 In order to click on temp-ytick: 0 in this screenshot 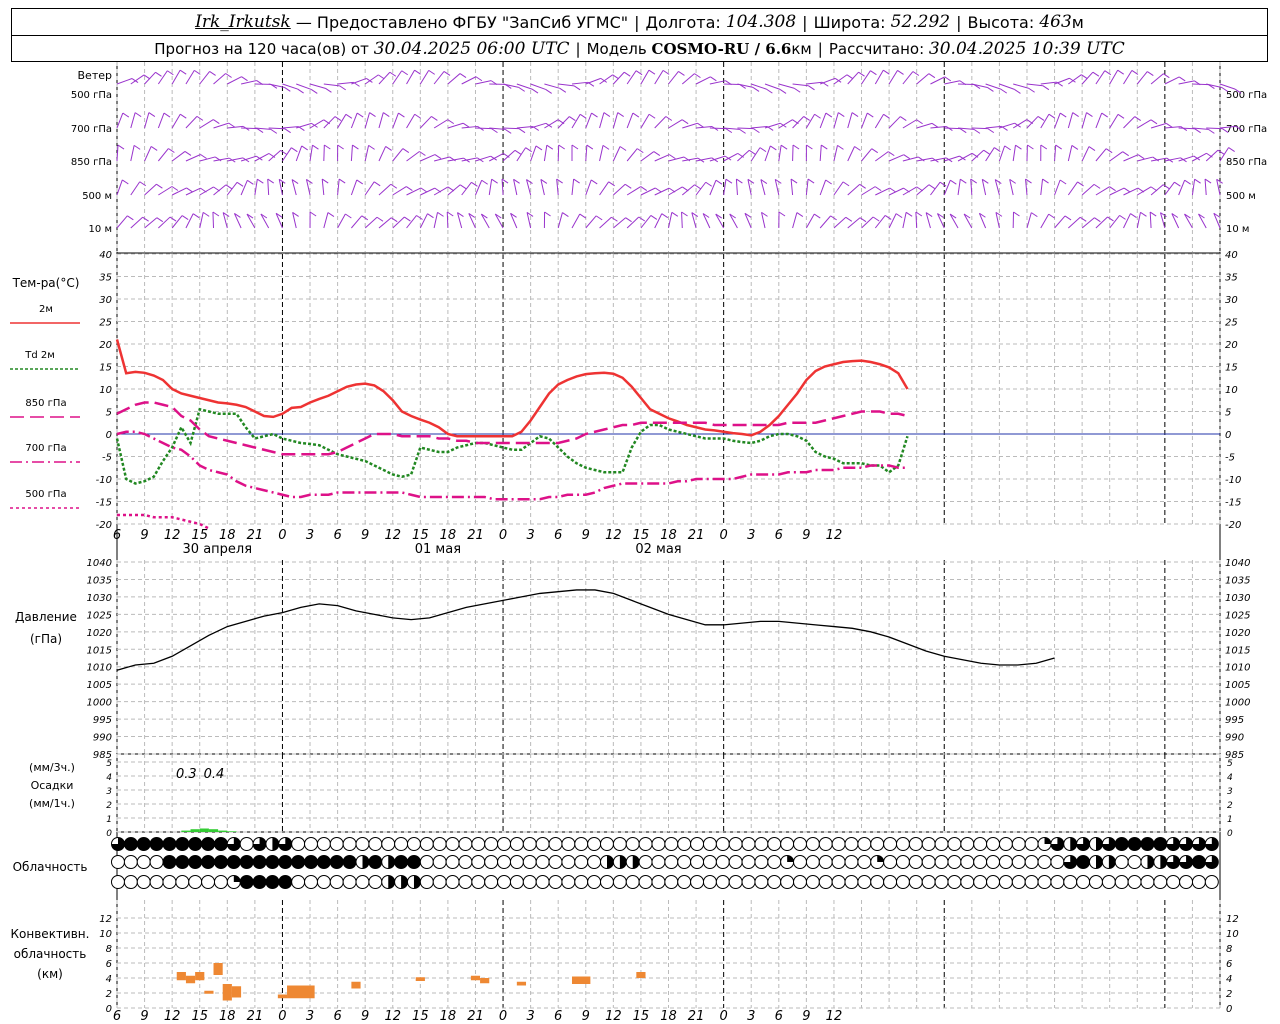, I will do `click(109, 435)`.